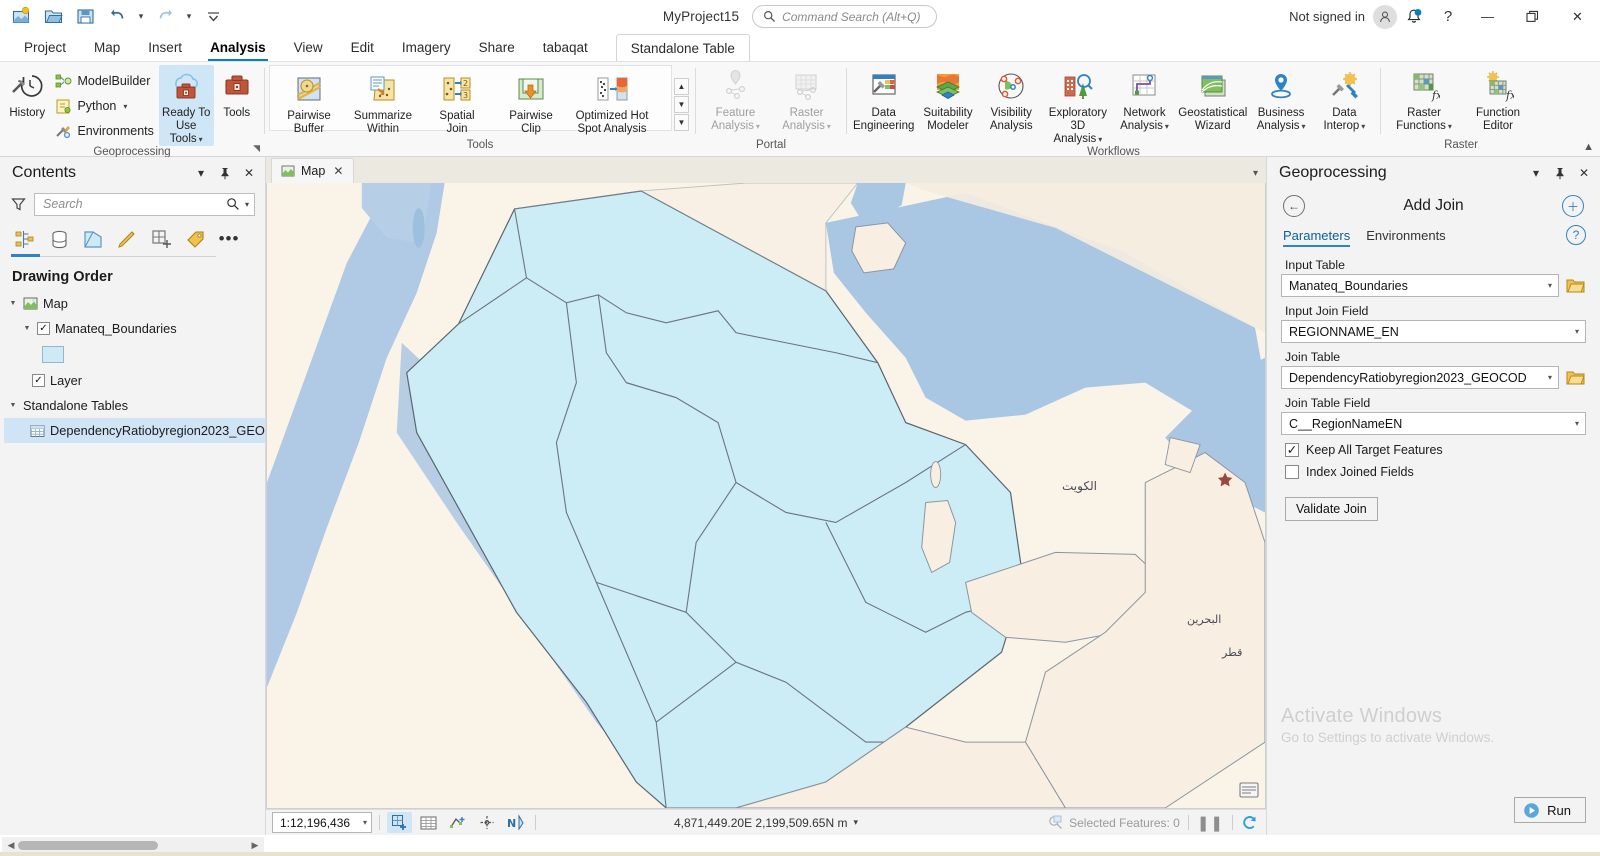 The width and height of the screenshot is (1600, 856). I want to click on history-button: History, so click(27, 92).